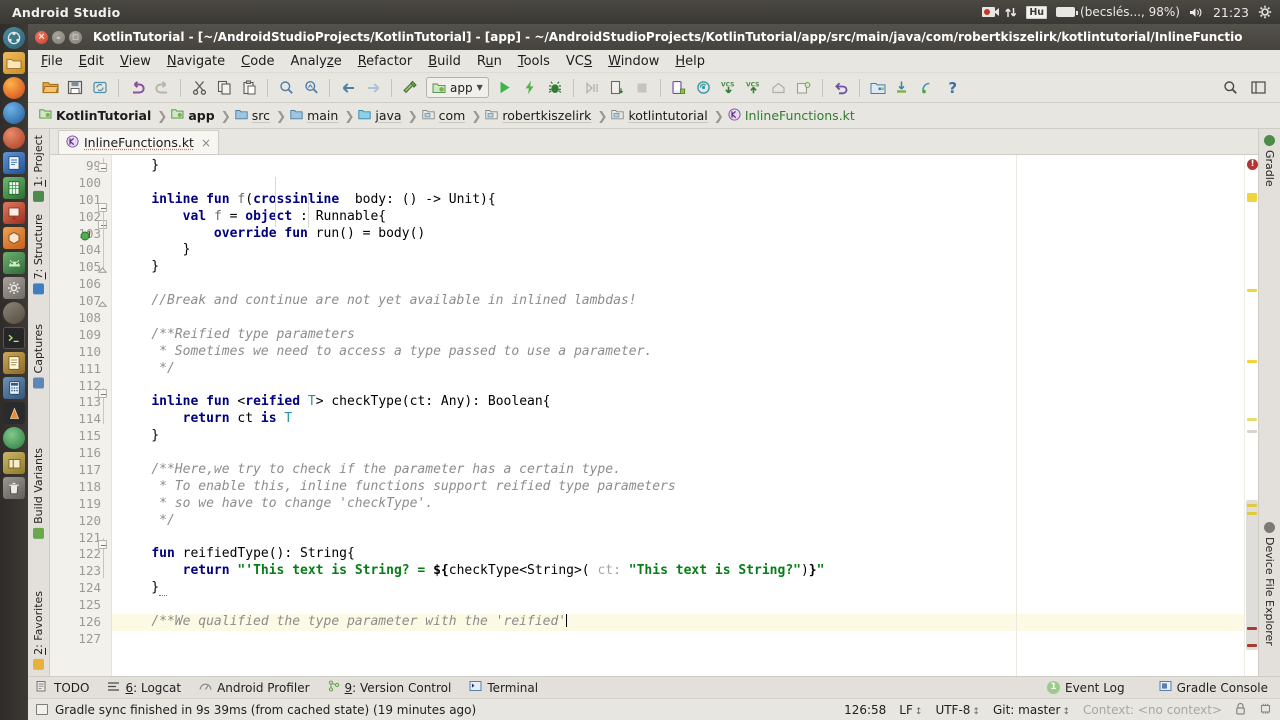  What do you see at coordinates (660, 115) in the screenshot?
I see `breadcrumb-item-kotlintutorial: kotlintutorial` at bounding box center [660, 115].